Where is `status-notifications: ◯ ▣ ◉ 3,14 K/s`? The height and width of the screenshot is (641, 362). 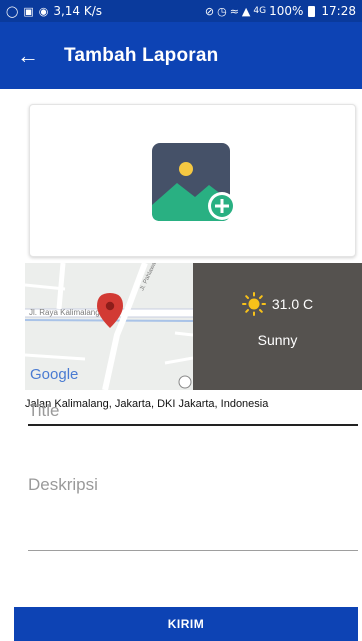 status-notifications: ◯ ▣ ◉ 3,14 K/s is located at coordinates (54, 11).